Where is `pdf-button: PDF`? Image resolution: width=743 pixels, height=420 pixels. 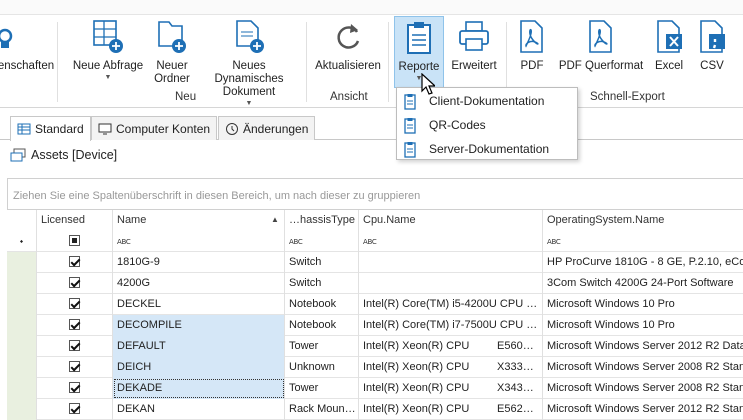 pdf-button: PDF is located at coordinates (532, 45).